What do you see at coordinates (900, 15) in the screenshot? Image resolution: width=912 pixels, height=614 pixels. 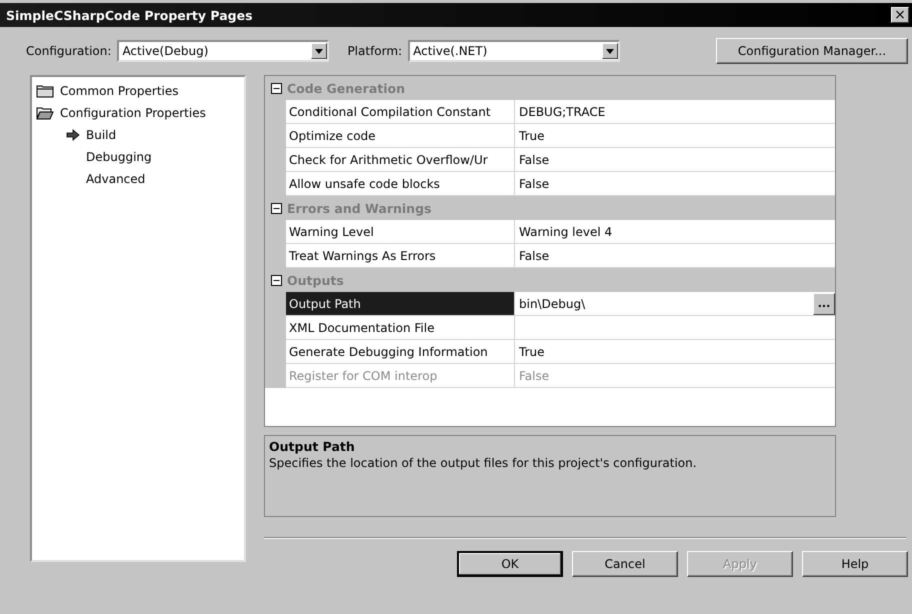 I see `close-button: ×` at bounding box center [900, 15].